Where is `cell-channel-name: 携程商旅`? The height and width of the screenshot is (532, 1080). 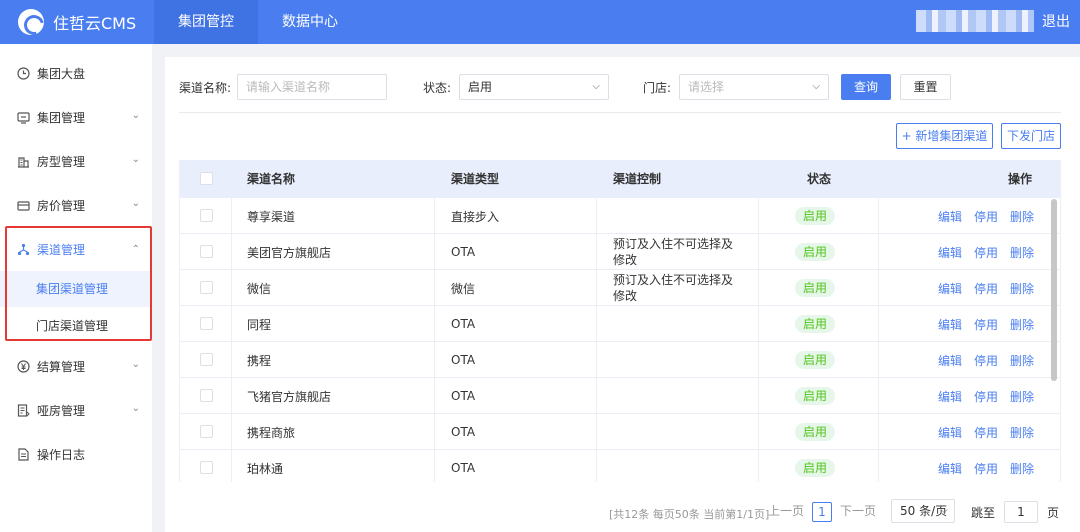
cell-channel-name: 携程商旅 is located at coordinates (271, 432).